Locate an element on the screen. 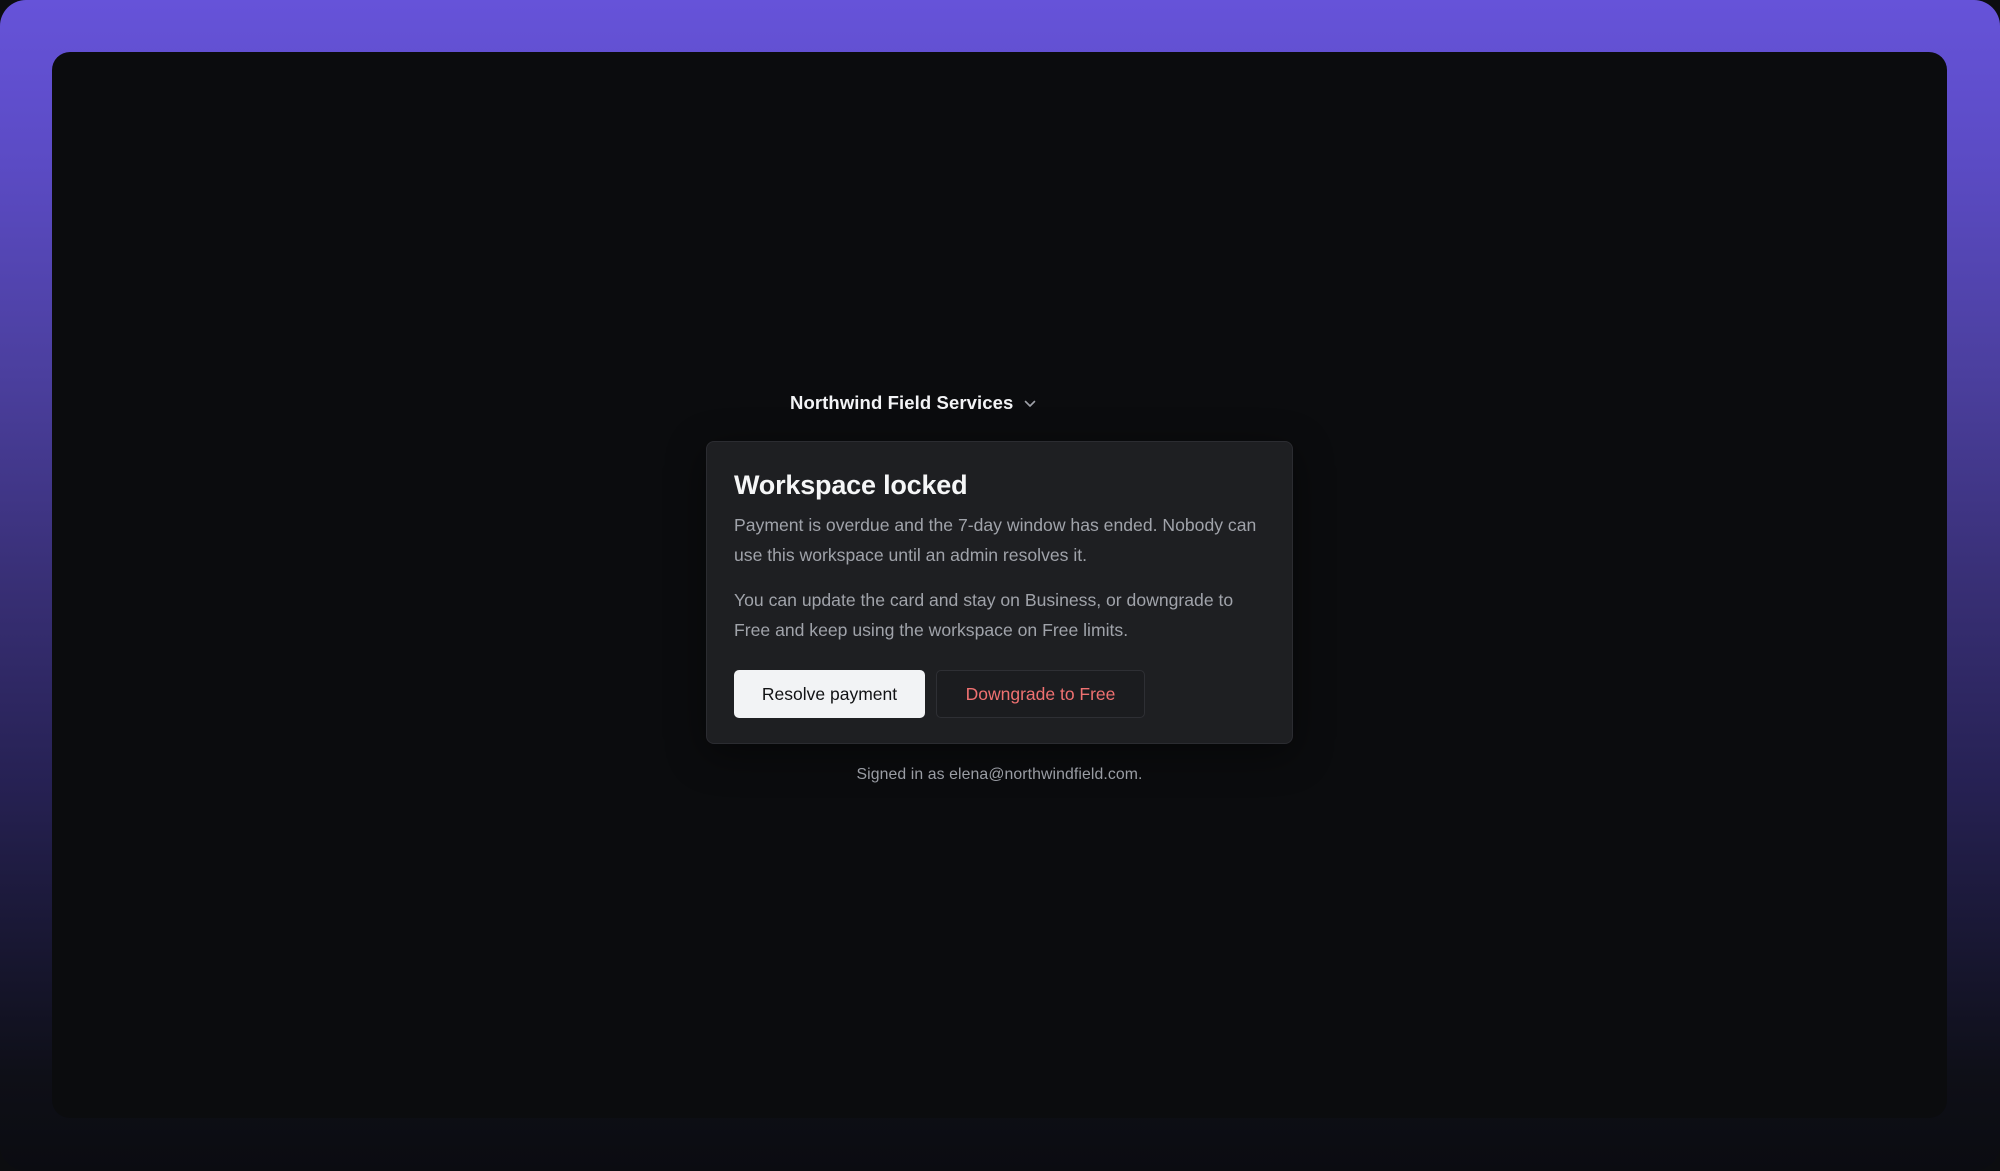 The width and height of the screenshot is (2000, 1171). card-actions: Resolve payment Downgrade to Free is located at coordinates (999, 694).